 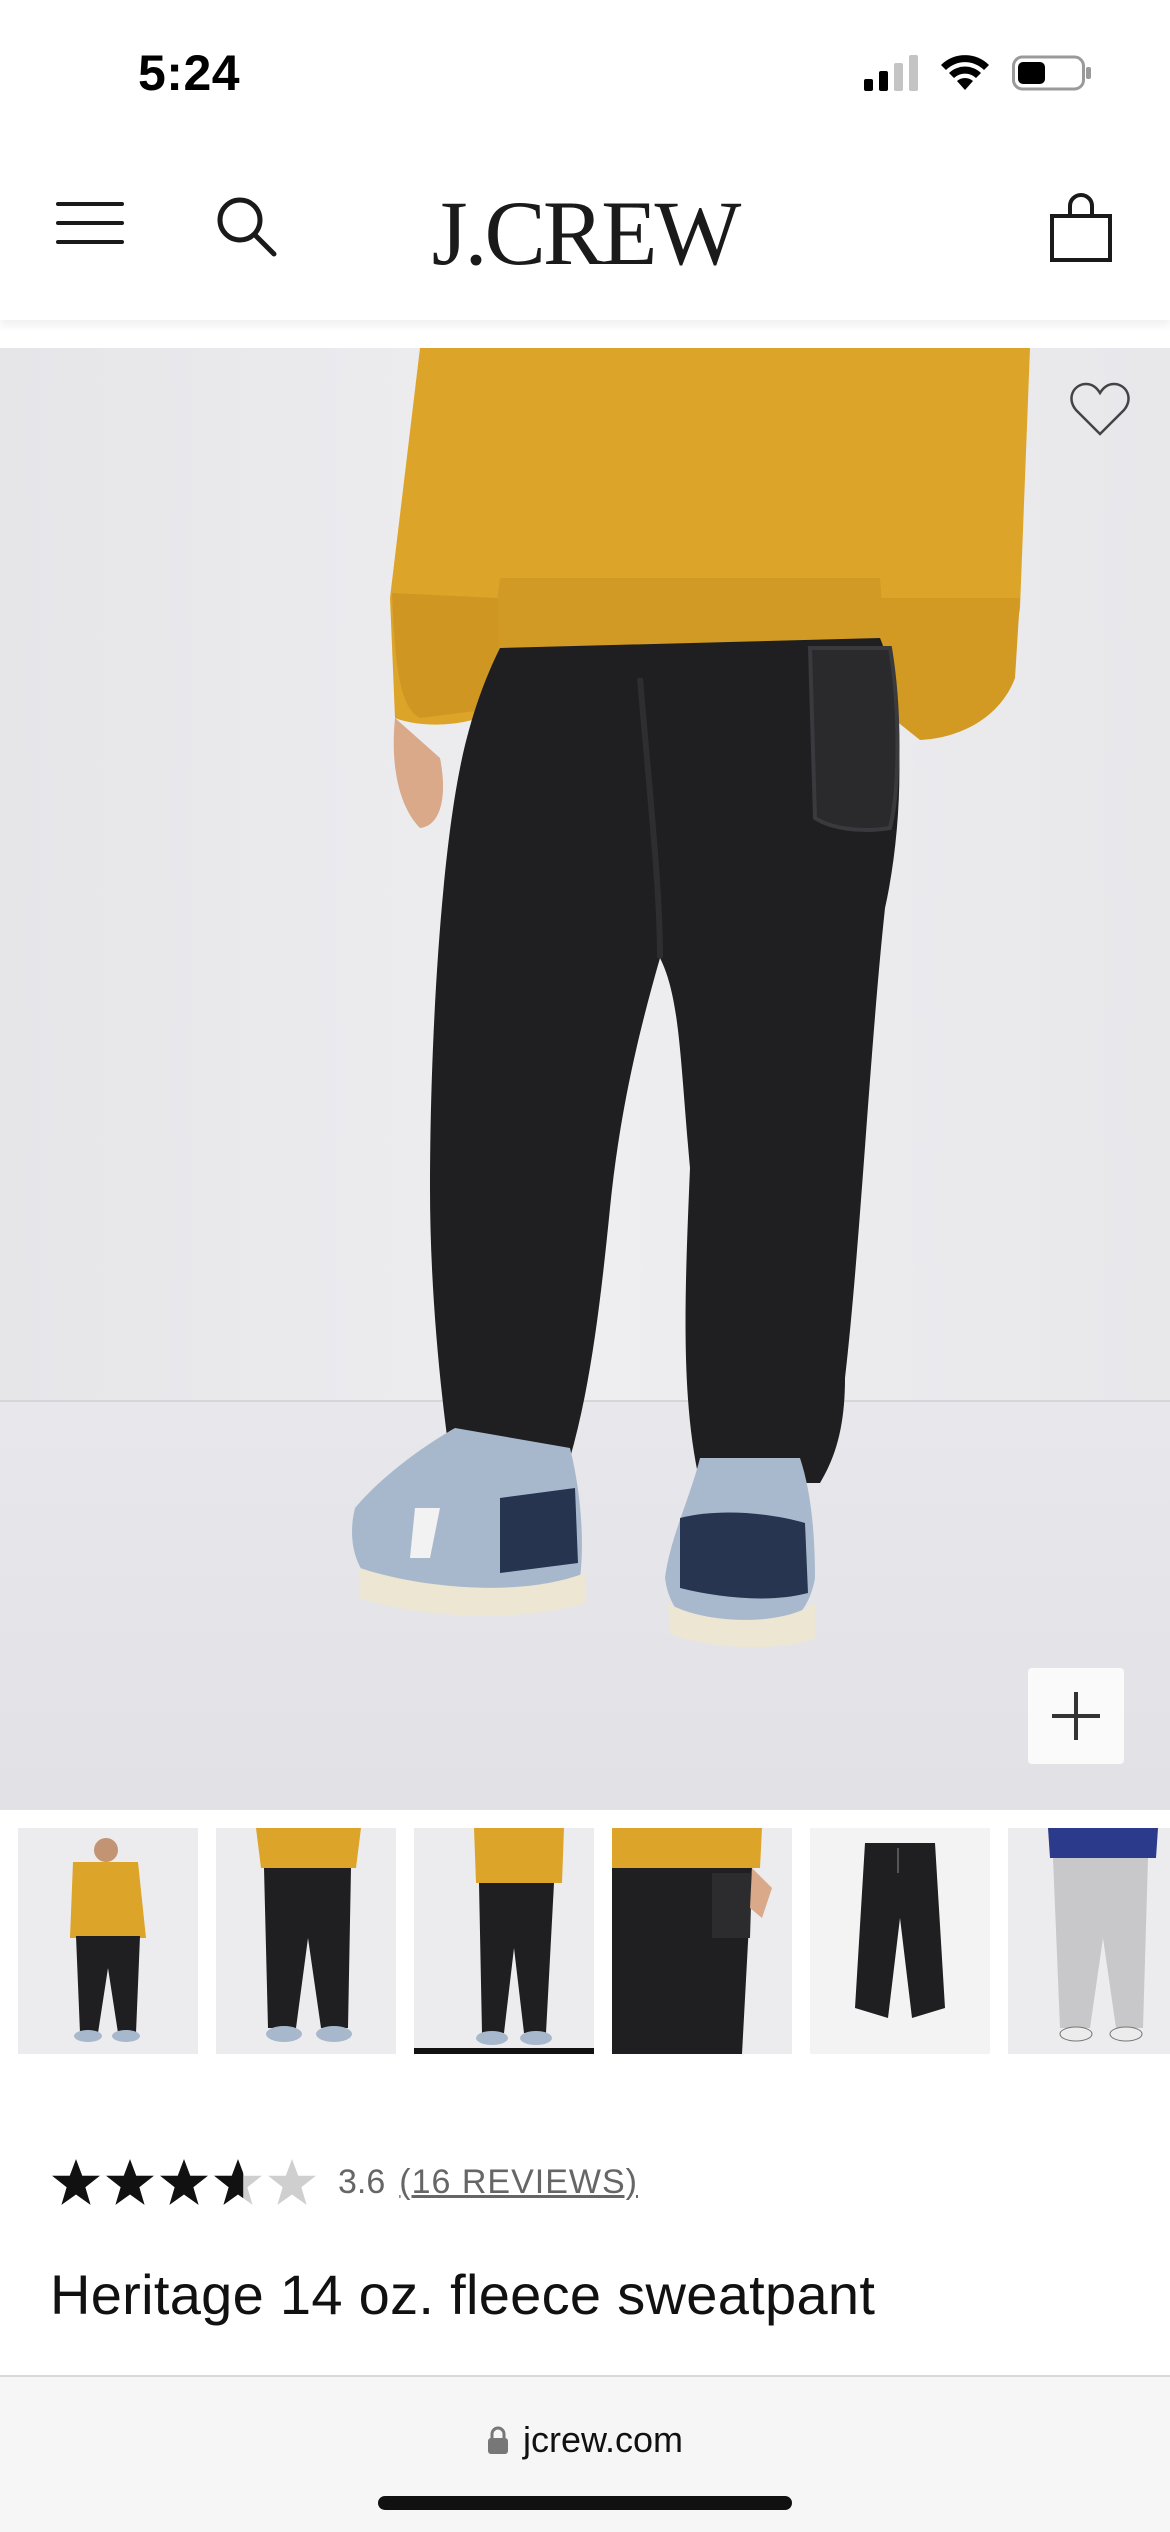 What do you see at coordinates (362, 2181) in the screenshot?
I see `rating-value: 3.6` at bounding box center [362, 2181].